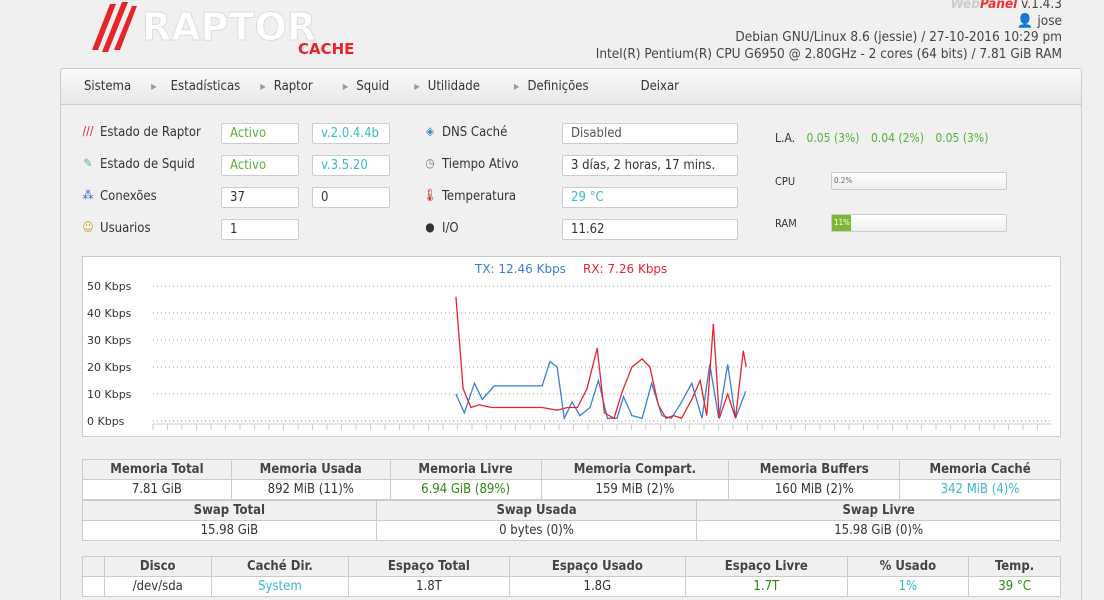  Describe the element at coordinates (919, 181) in the screenshot. I see `cpu-progress: 0.2%` at that location.